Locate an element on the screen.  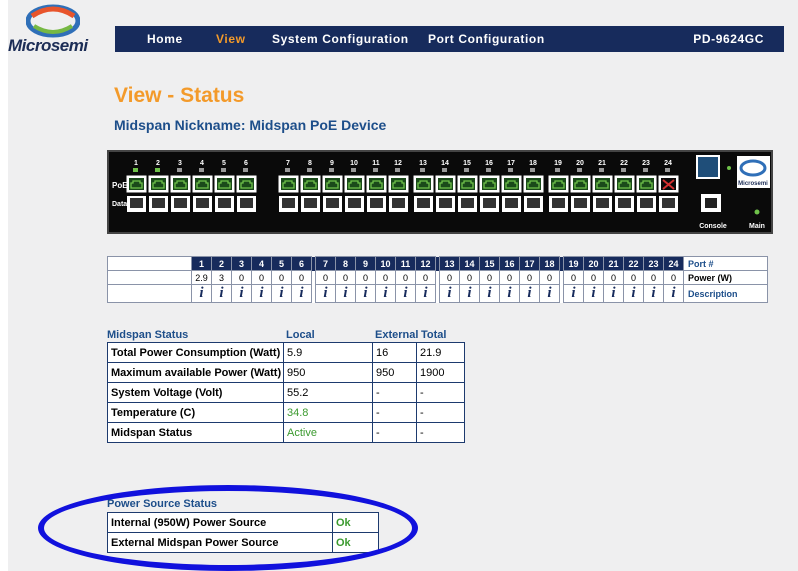
port-number: 2 is located at coordinates (221, 263).